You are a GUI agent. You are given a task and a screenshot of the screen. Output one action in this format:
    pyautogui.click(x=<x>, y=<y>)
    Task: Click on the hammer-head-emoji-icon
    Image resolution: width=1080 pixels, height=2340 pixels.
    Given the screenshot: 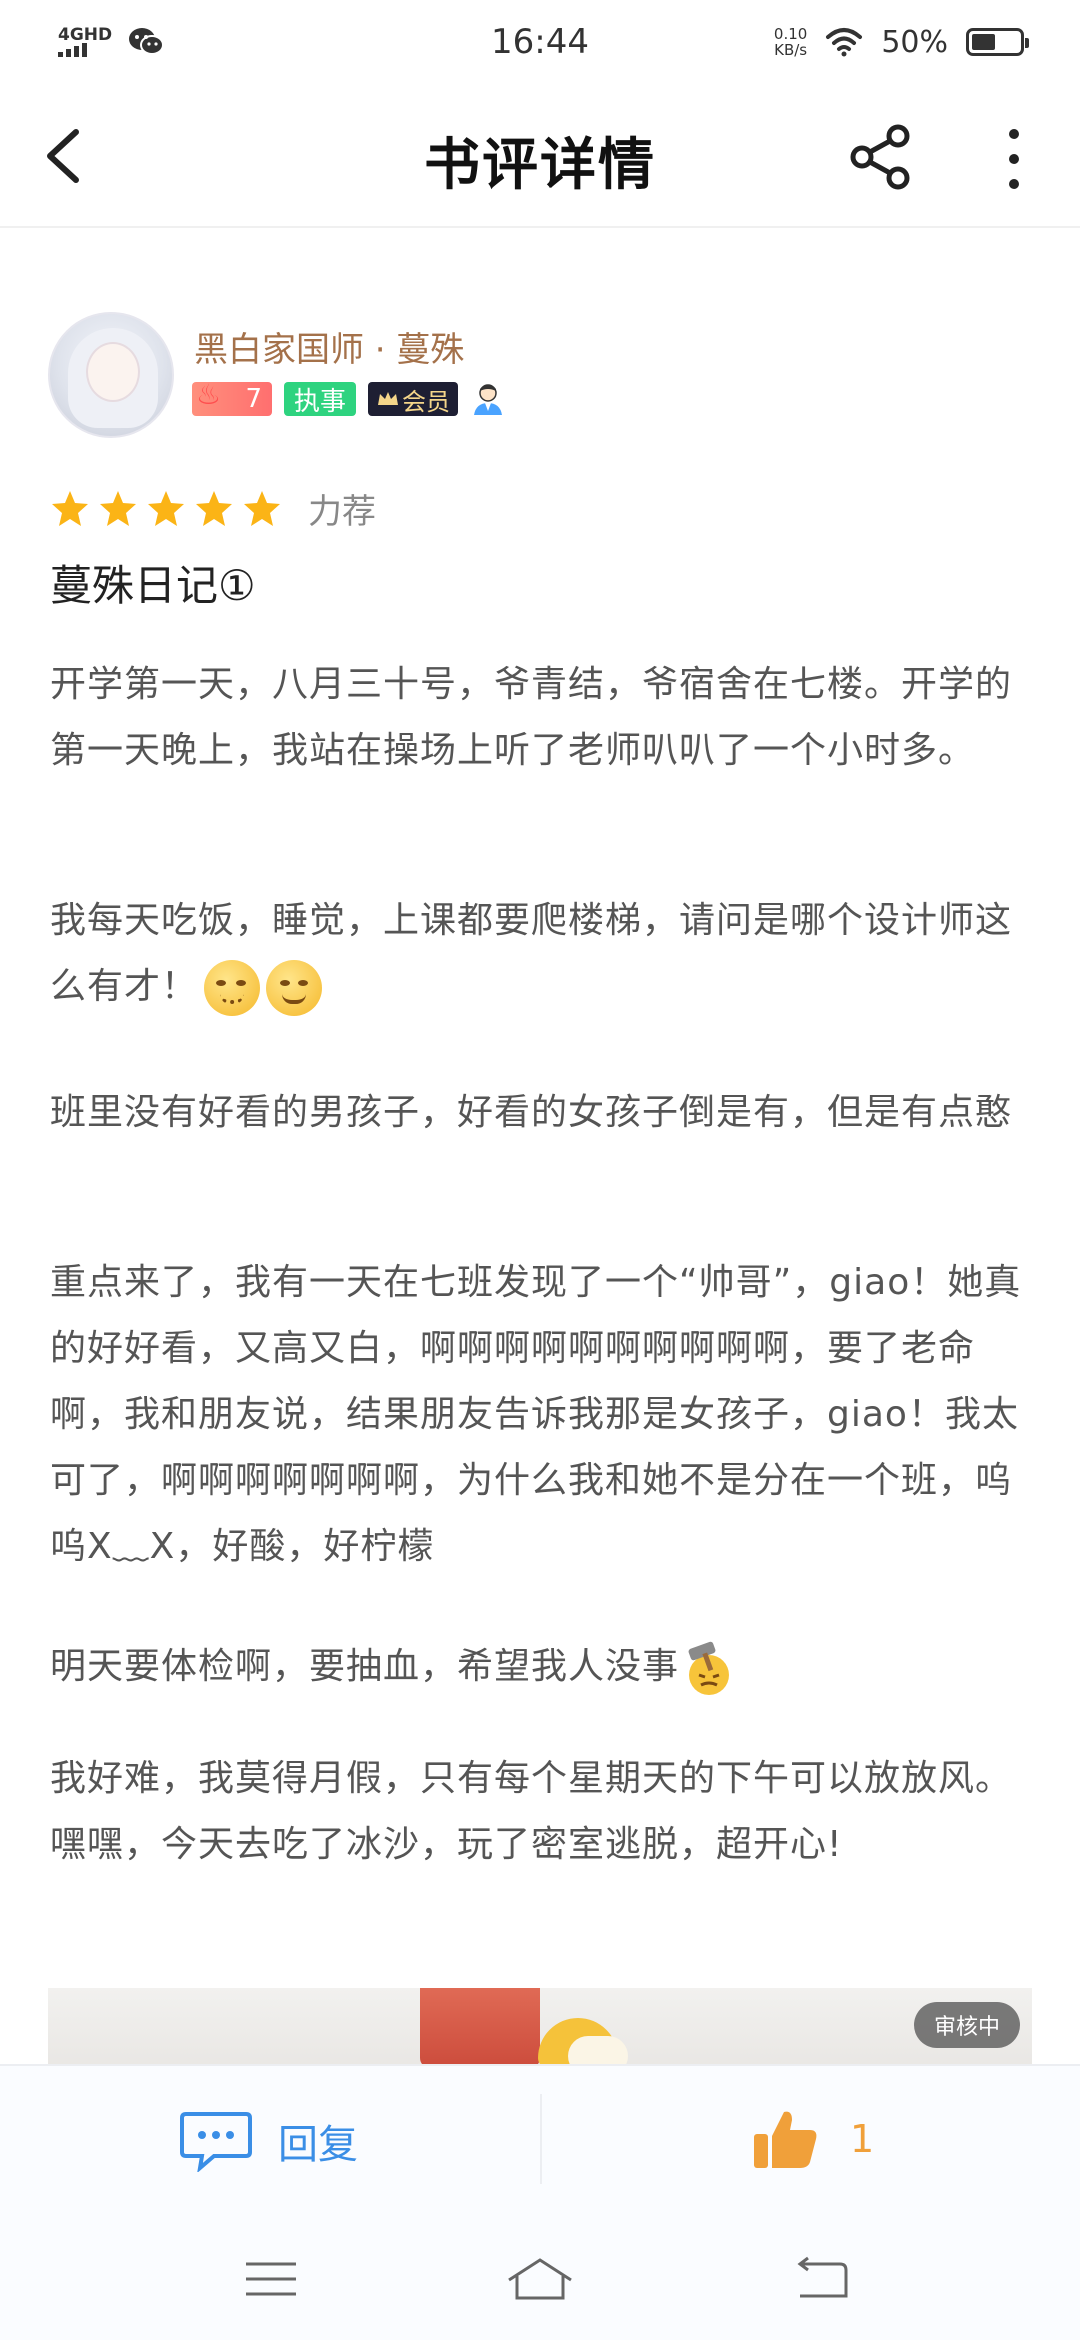 What is the action you would take?
    pyautogui.click(x=709, y=1668)
    